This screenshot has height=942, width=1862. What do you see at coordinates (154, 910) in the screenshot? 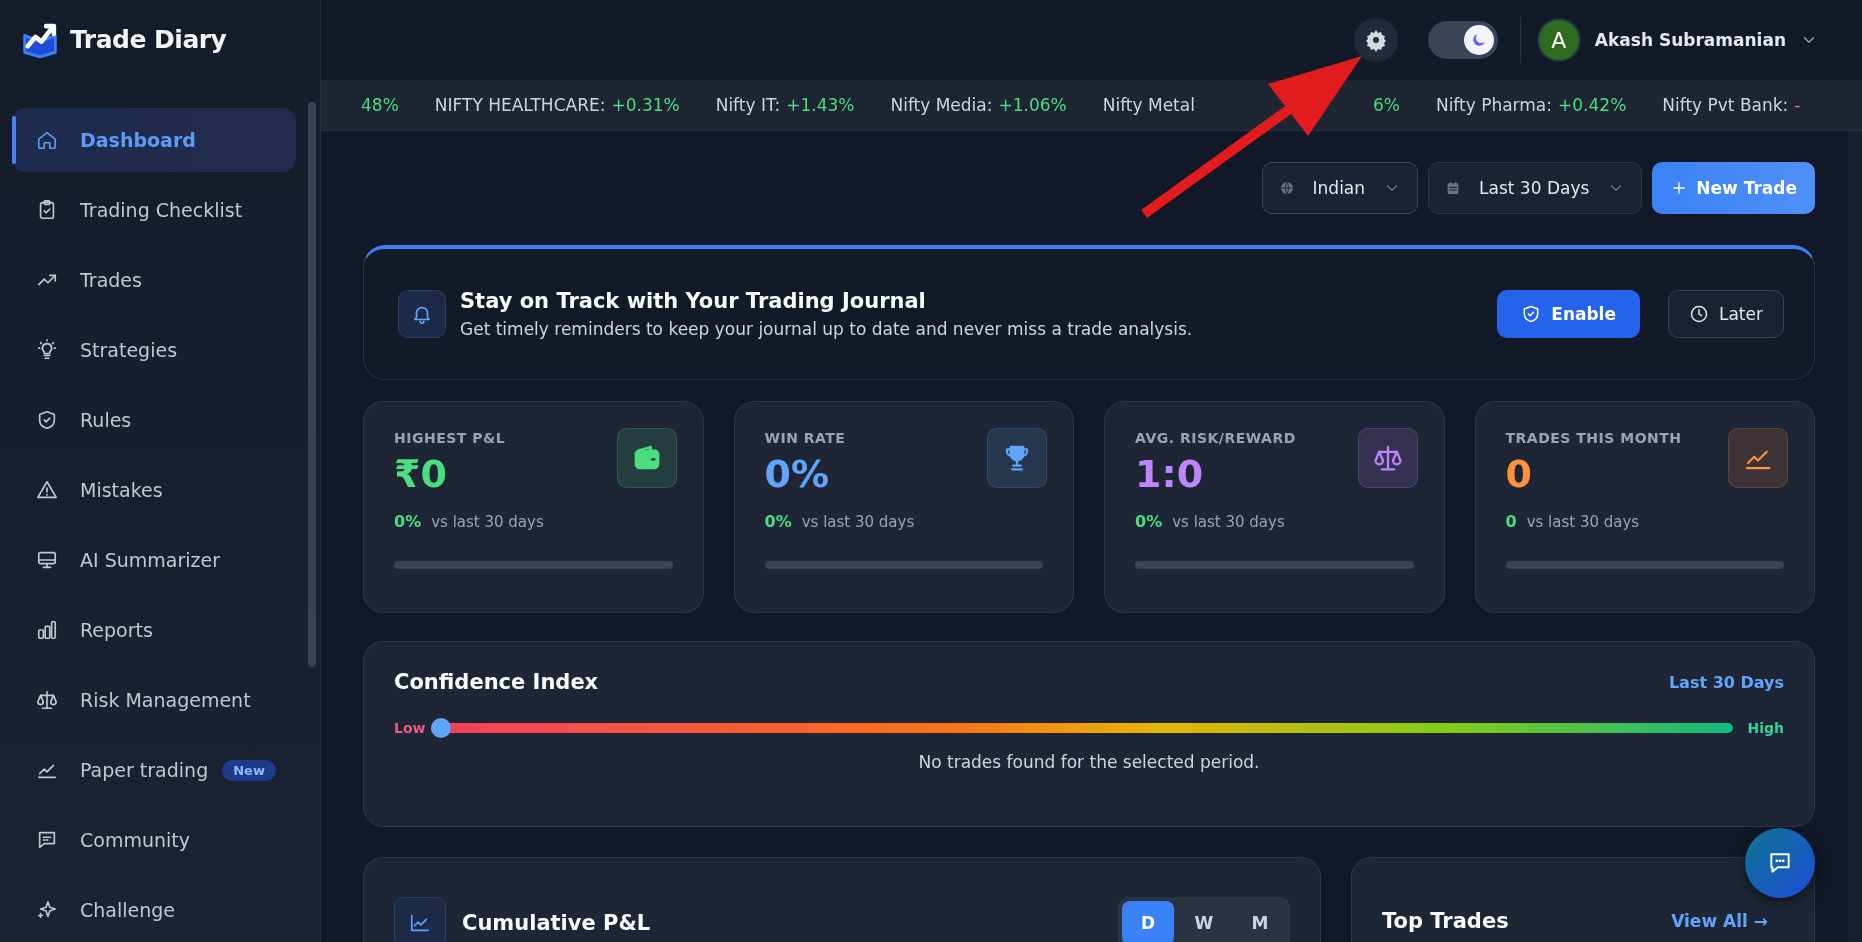
I see `sidebar-nav-item: Challenge` at bounding box center [154, 910].